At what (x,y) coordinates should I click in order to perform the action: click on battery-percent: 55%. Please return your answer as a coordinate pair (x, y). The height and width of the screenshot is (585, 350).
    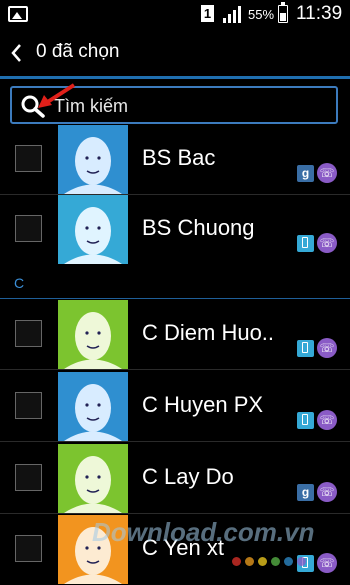
    Looking at the image, I should click on (261, 14).